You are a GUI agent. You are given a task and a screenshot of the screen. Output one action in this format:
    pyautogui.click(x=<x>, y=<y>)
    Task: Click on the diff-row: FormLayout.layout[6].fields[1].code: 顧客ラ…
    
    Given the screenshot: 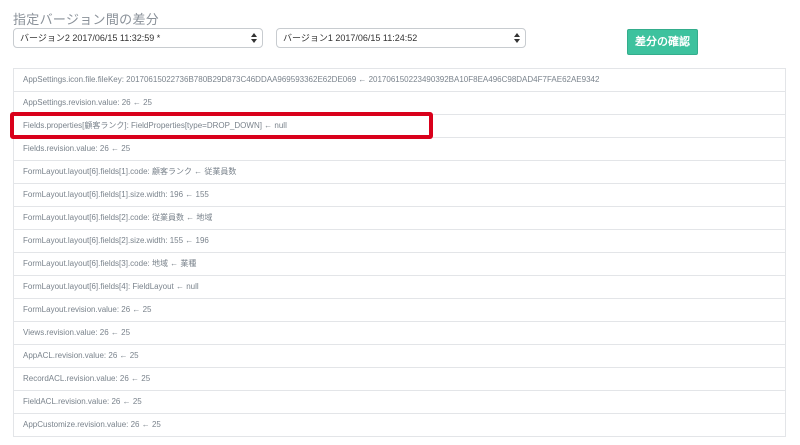 What is the action you would take?
    pyautogui.click(x=399, y=172)
    